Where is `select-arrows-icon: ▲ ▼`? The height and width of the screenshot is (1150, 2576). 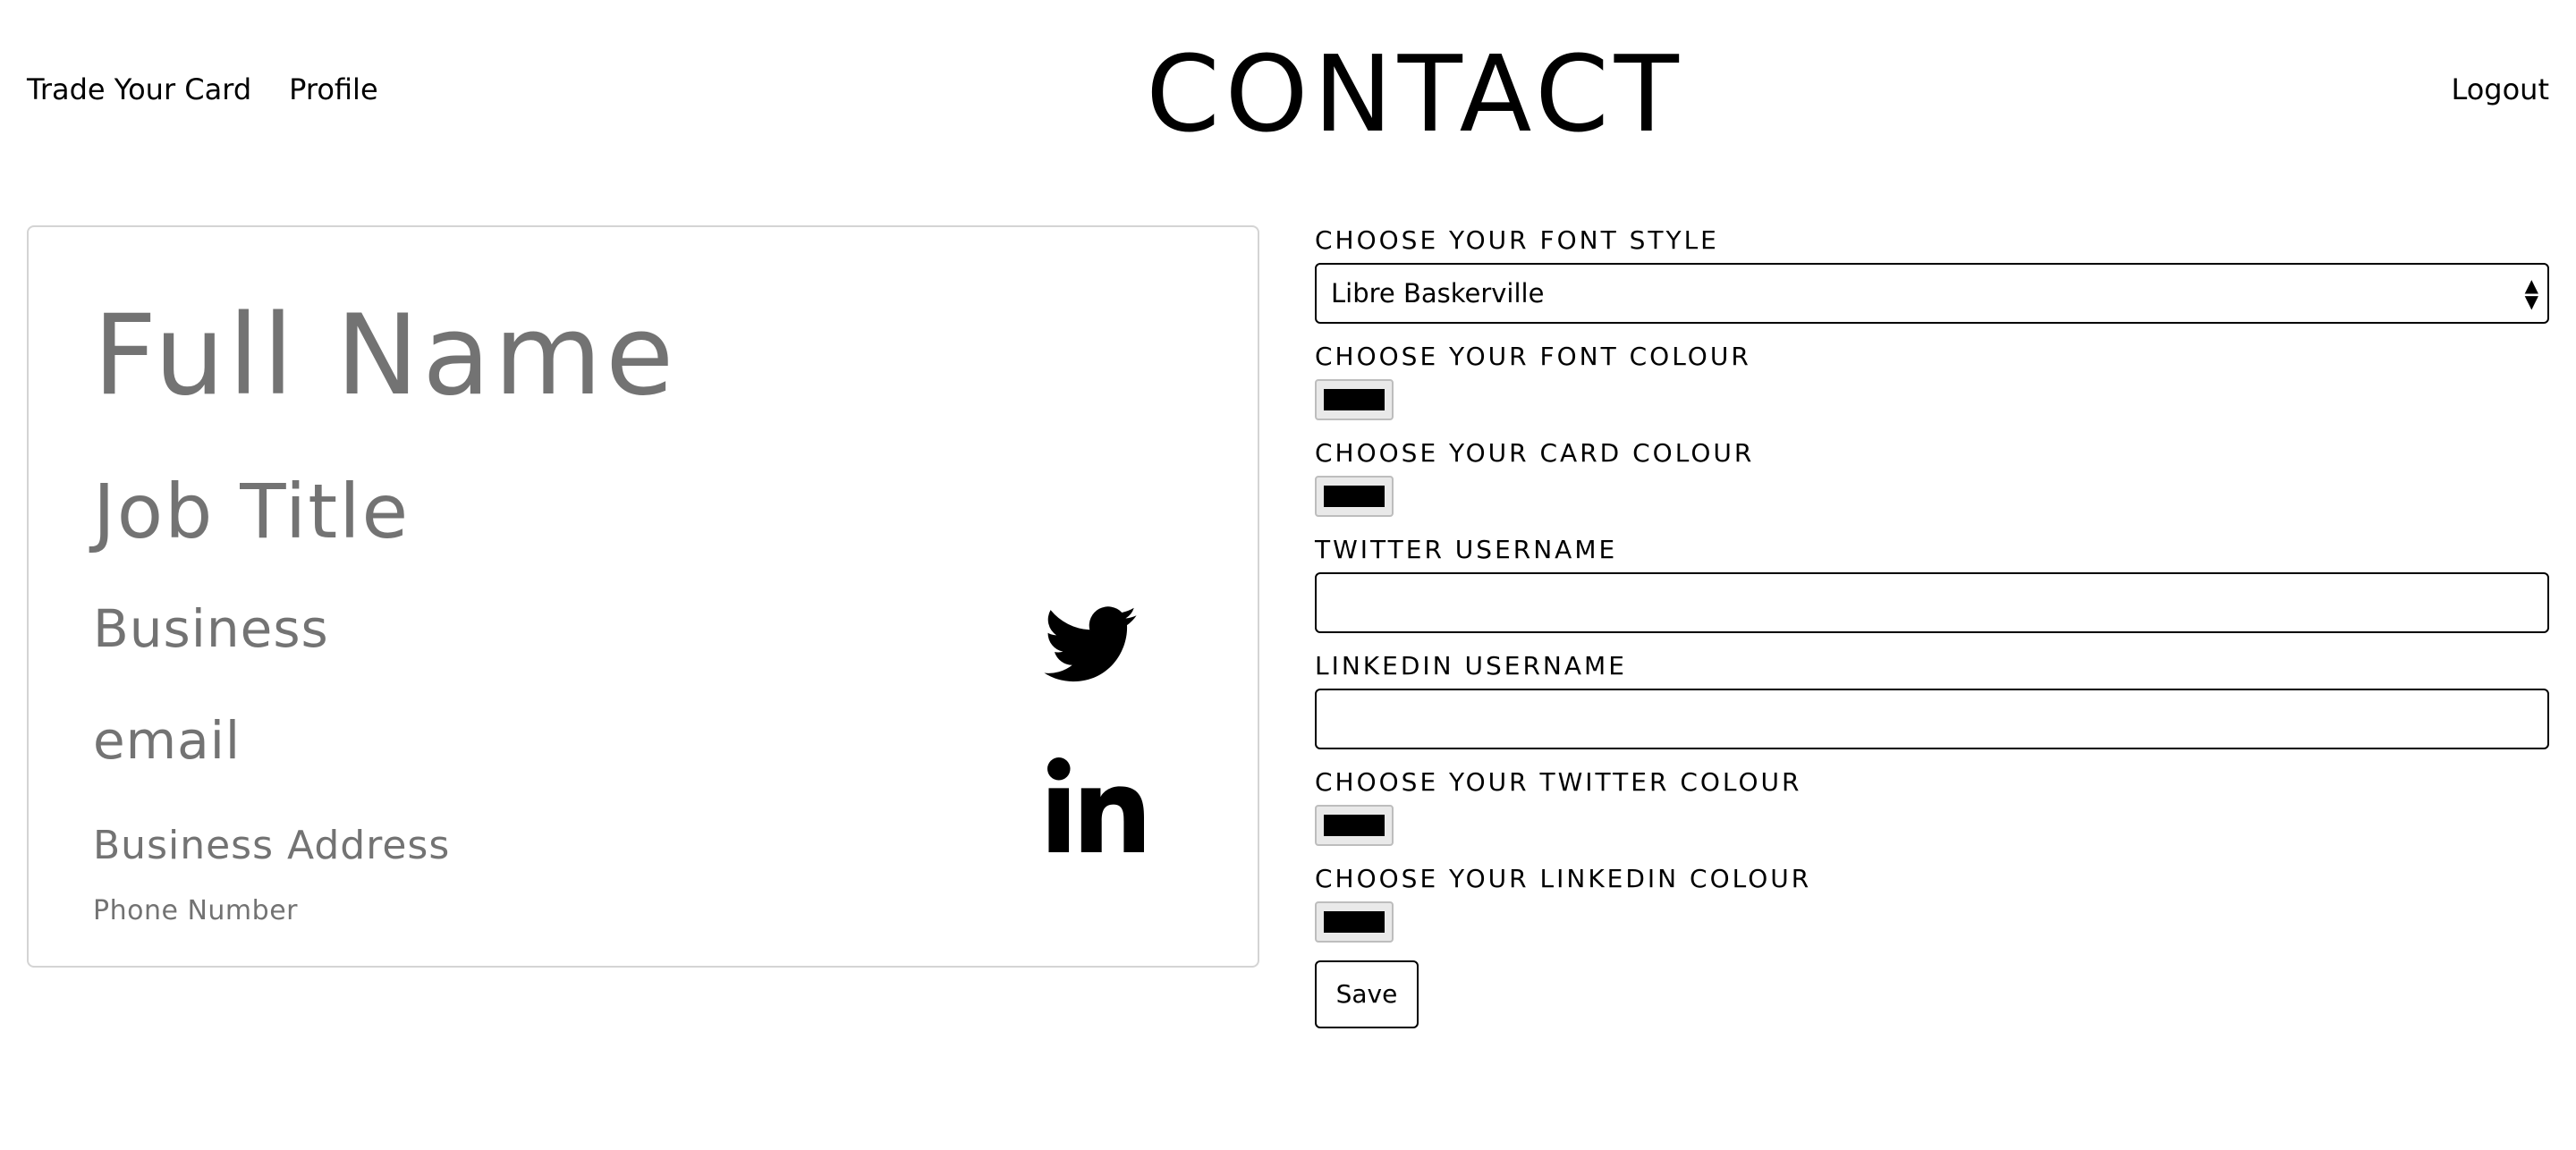 select-arrows-icon: ▲ ▼ is located at coordinates (2531, 293).